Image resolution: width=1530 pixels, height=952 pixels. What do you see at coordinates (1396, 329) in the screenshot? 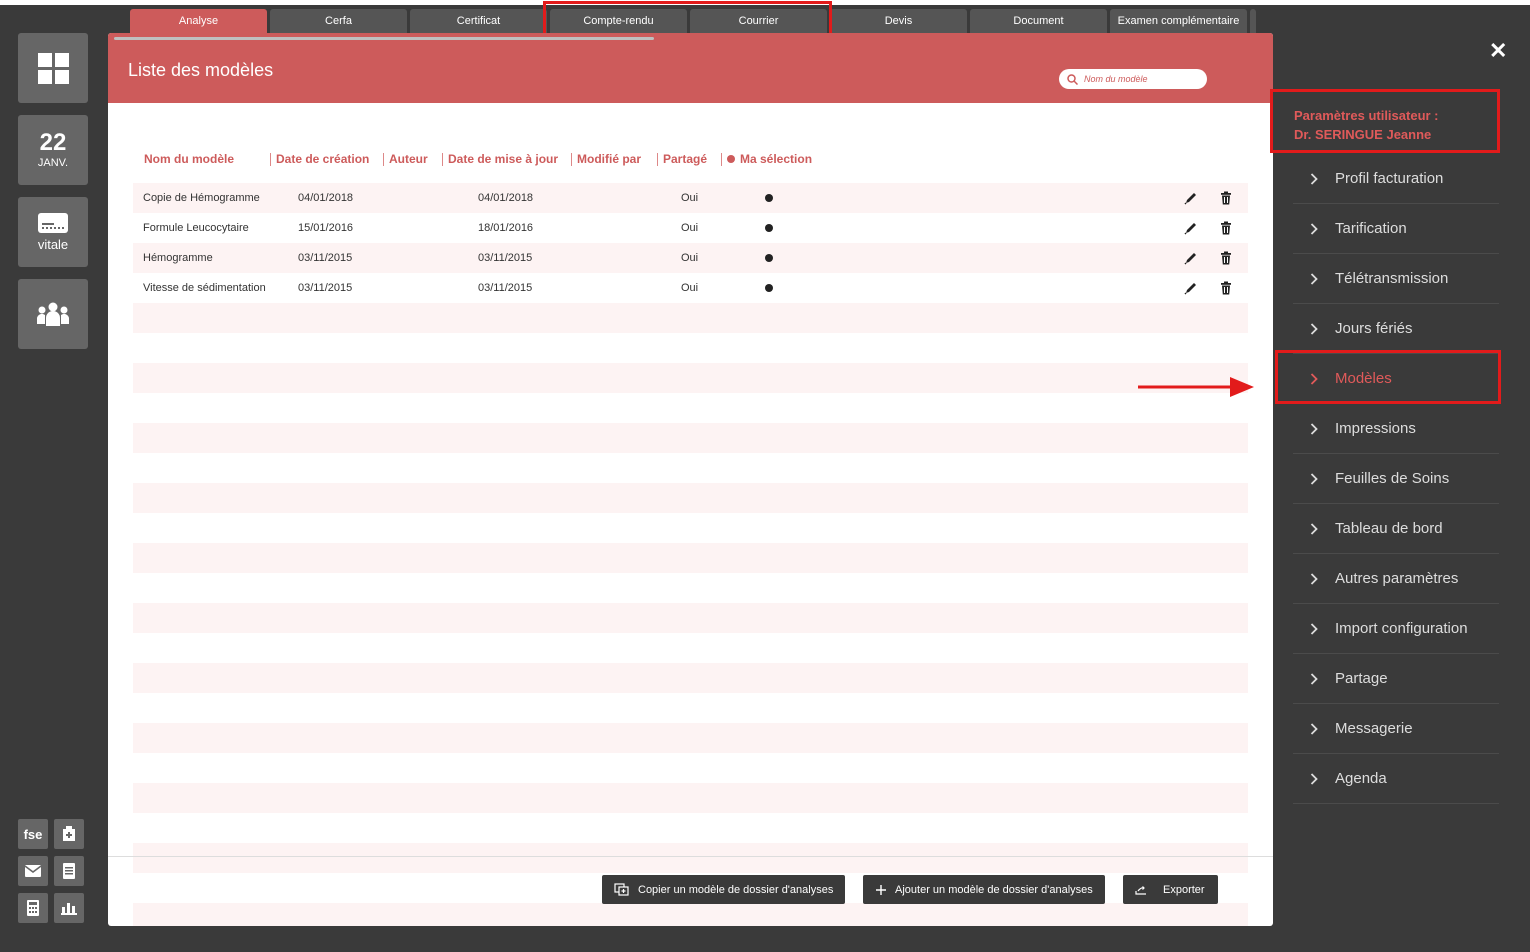
I see `menu-item-jours-feries: Jours fériés` at bounding box center [1396, 329].